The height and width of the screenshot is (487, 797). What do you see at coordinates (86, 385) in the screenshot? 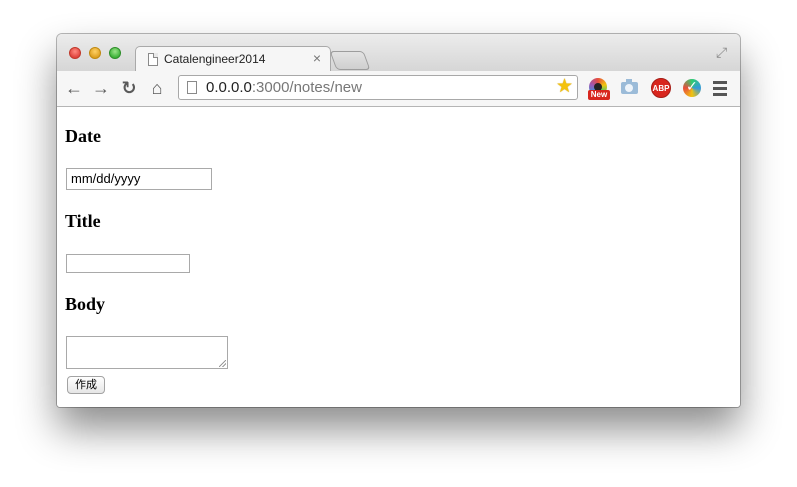
I see `submit-button: 作成` at bounding box center [86, 385].